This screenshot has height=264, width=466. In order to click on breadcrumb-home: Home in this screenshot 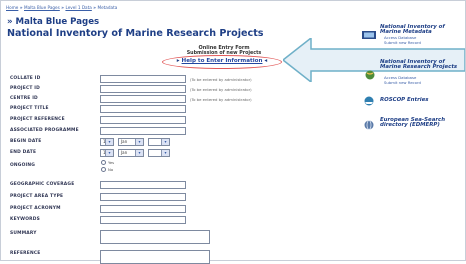, I will do `click(12, 7)`.